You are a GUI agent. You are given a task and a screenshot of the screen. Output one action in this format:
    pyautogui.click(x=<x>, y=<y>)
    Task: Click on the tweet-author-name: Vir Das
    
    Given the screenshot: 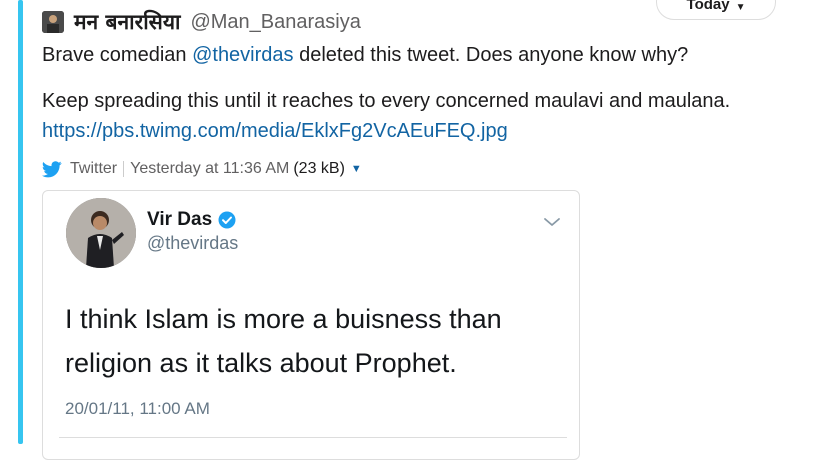 What is the action you would take?
    pyautogui.click(x=191, y=220)
    